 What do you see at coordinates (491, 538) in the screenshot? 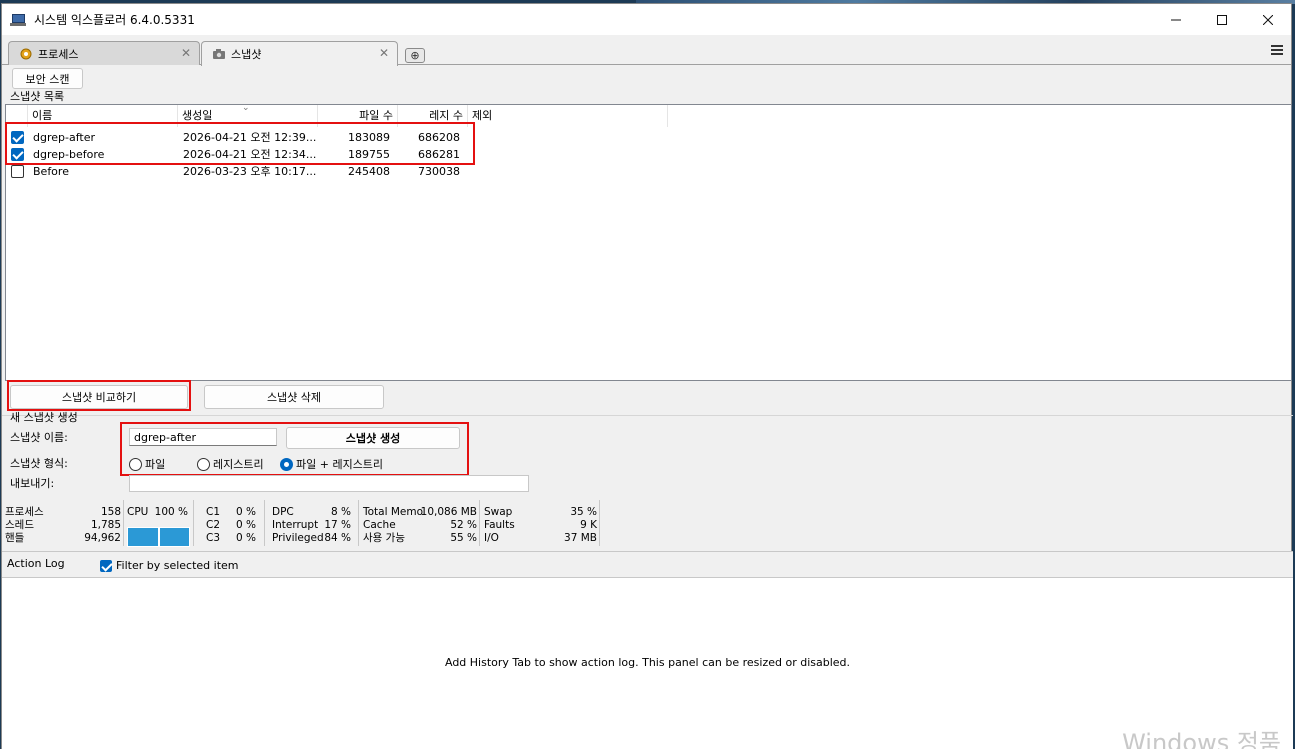
I see `io-label: I/O` at bounding box center [491, 538].